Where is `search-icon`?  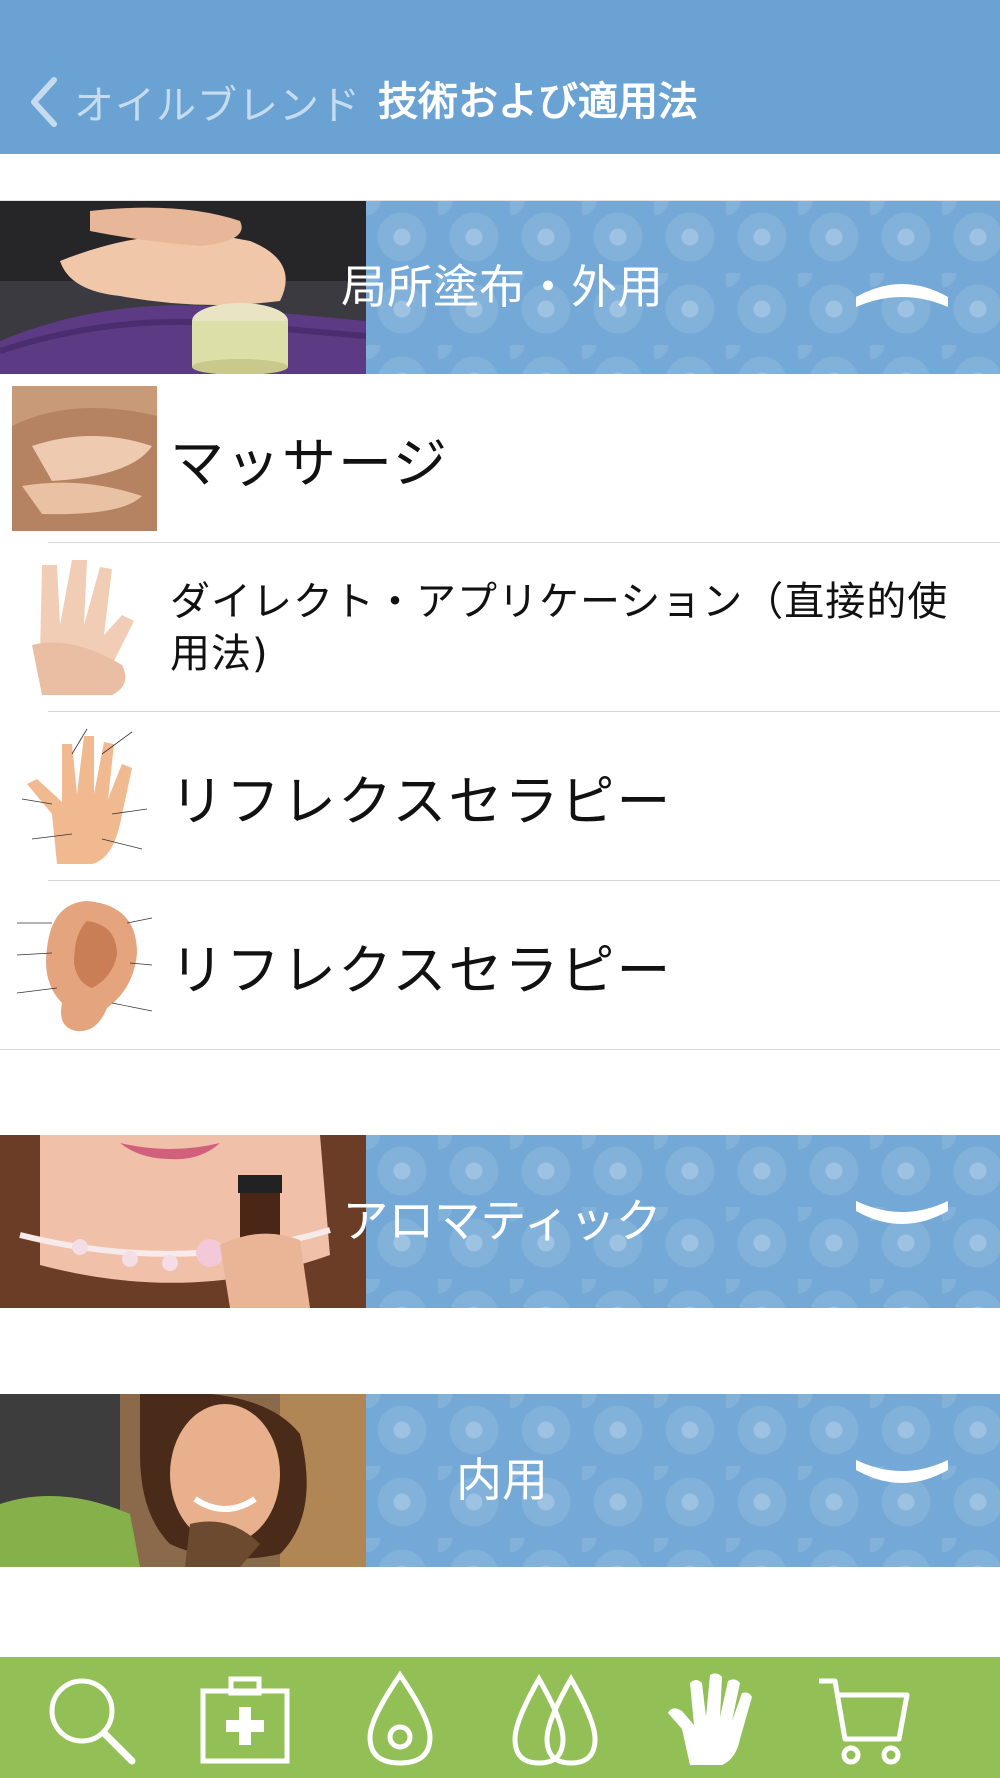
search-icon is located at coordinates (92, 1721).